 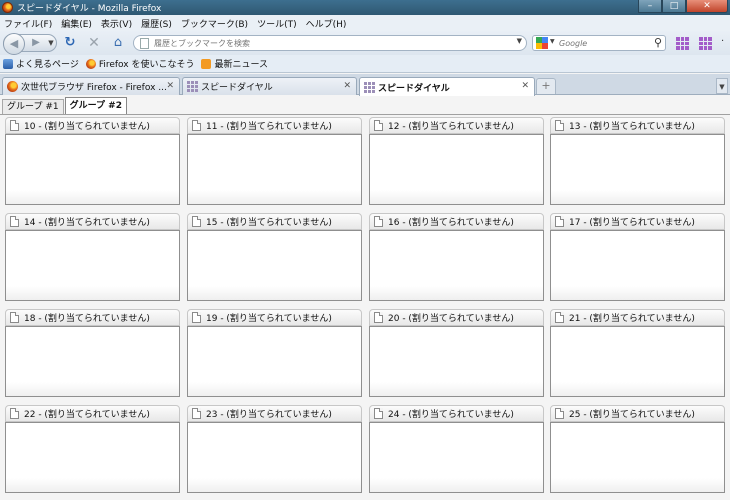 I want to click on forward-button: ▶, so click(x=36, y=43).